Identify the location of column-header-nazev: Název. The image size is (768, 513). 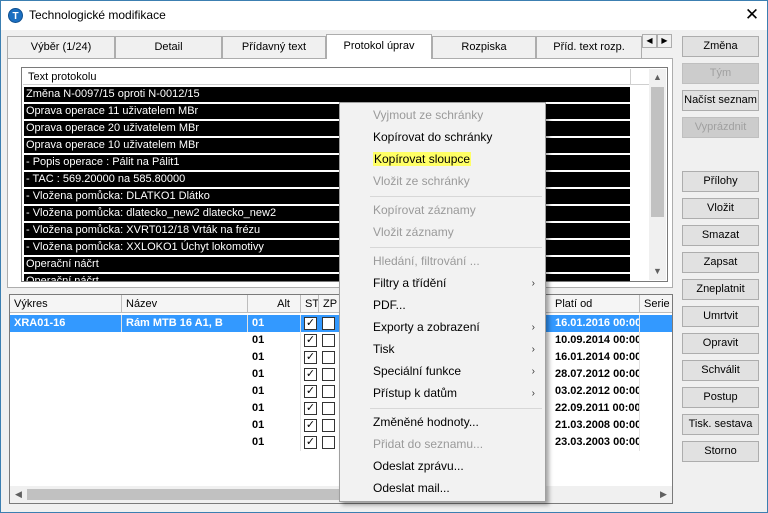
(185, 304).